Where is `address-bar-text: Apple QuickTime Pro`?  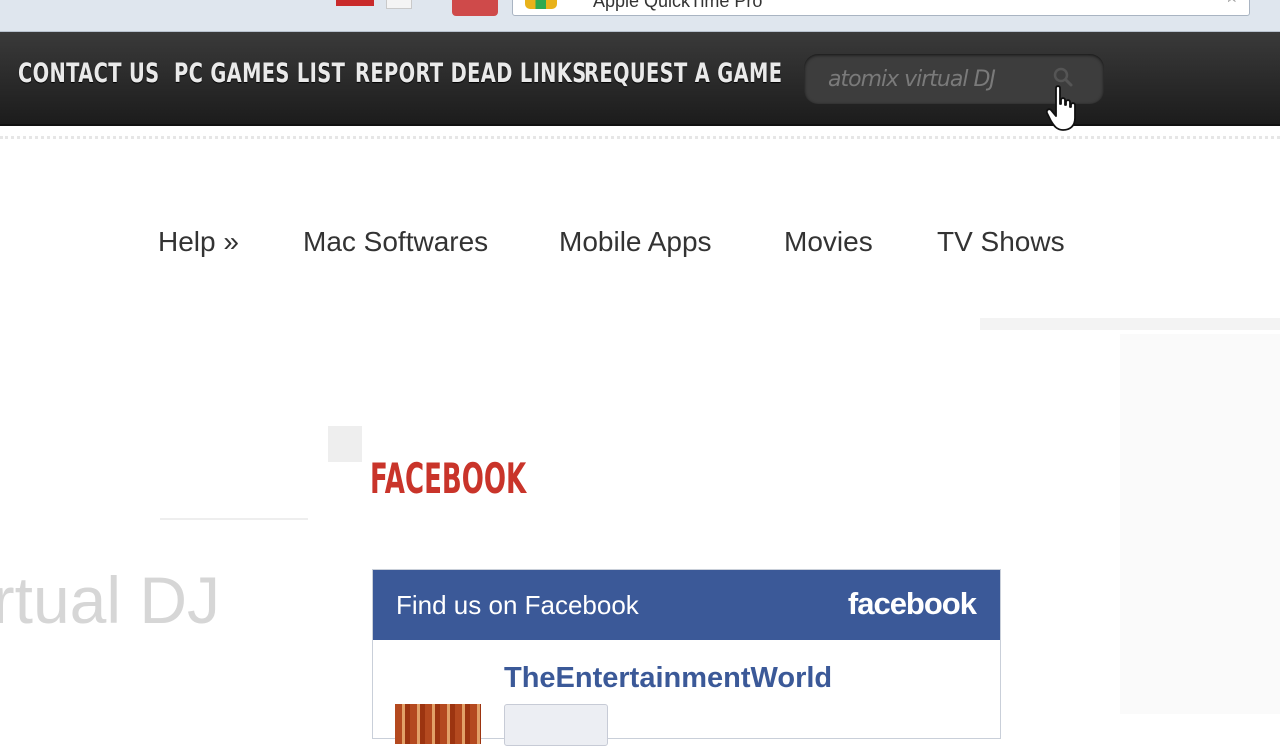
address-bar-text: Apple QuickTime Pro is located at coordinates (678, 5).